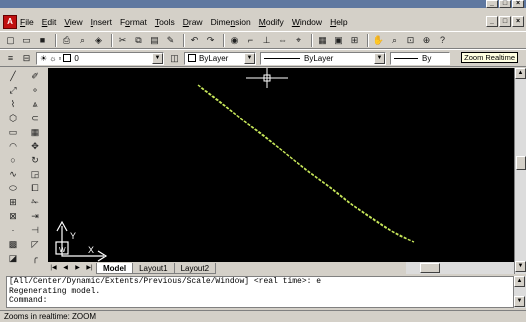  I want to click on print-preview-icon: ⌕, so click(82, 40).